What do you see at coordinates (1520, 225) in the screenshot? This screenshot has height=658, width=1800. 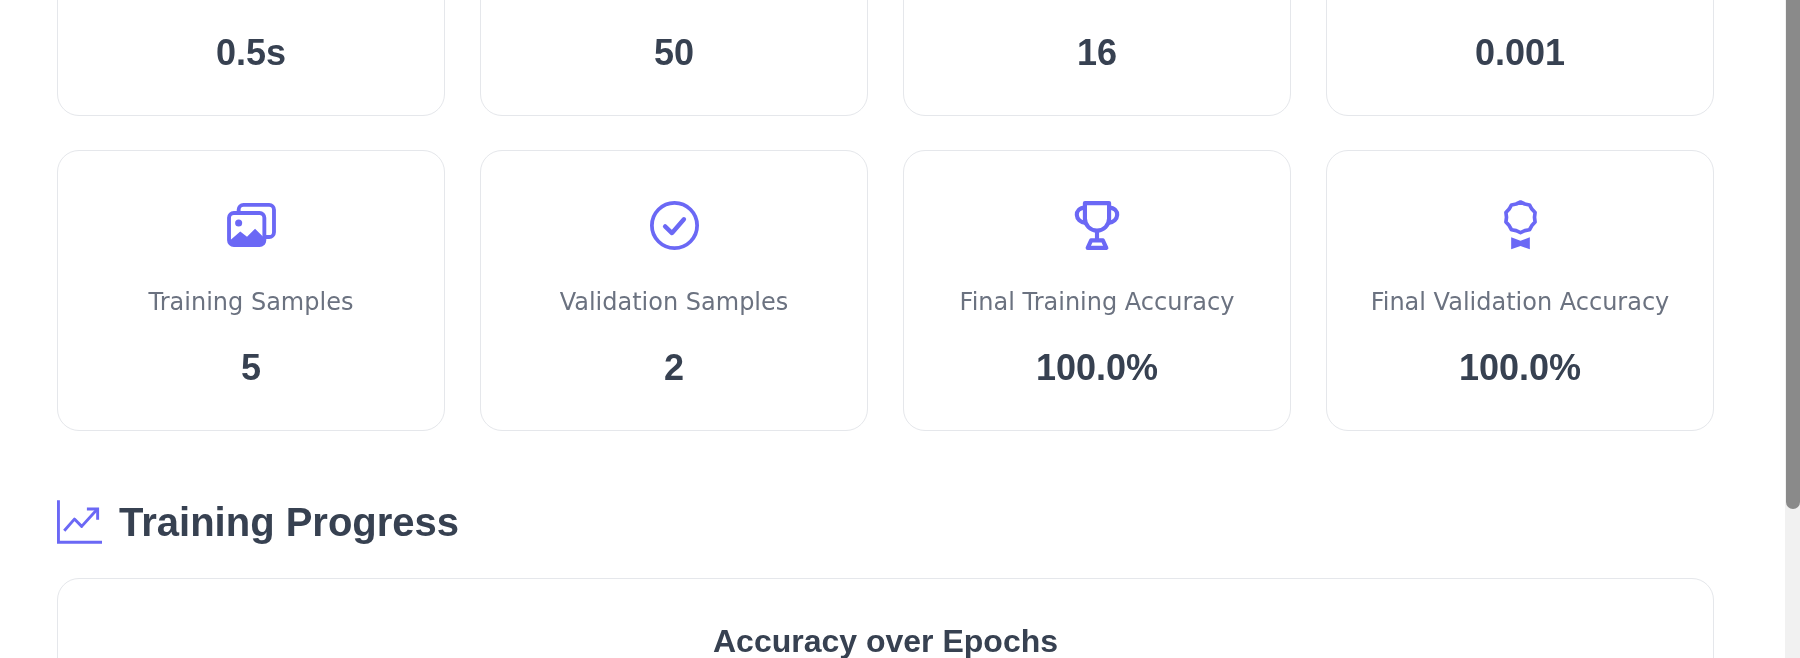 I see `award-icon` at bounding box center [1520, 225].